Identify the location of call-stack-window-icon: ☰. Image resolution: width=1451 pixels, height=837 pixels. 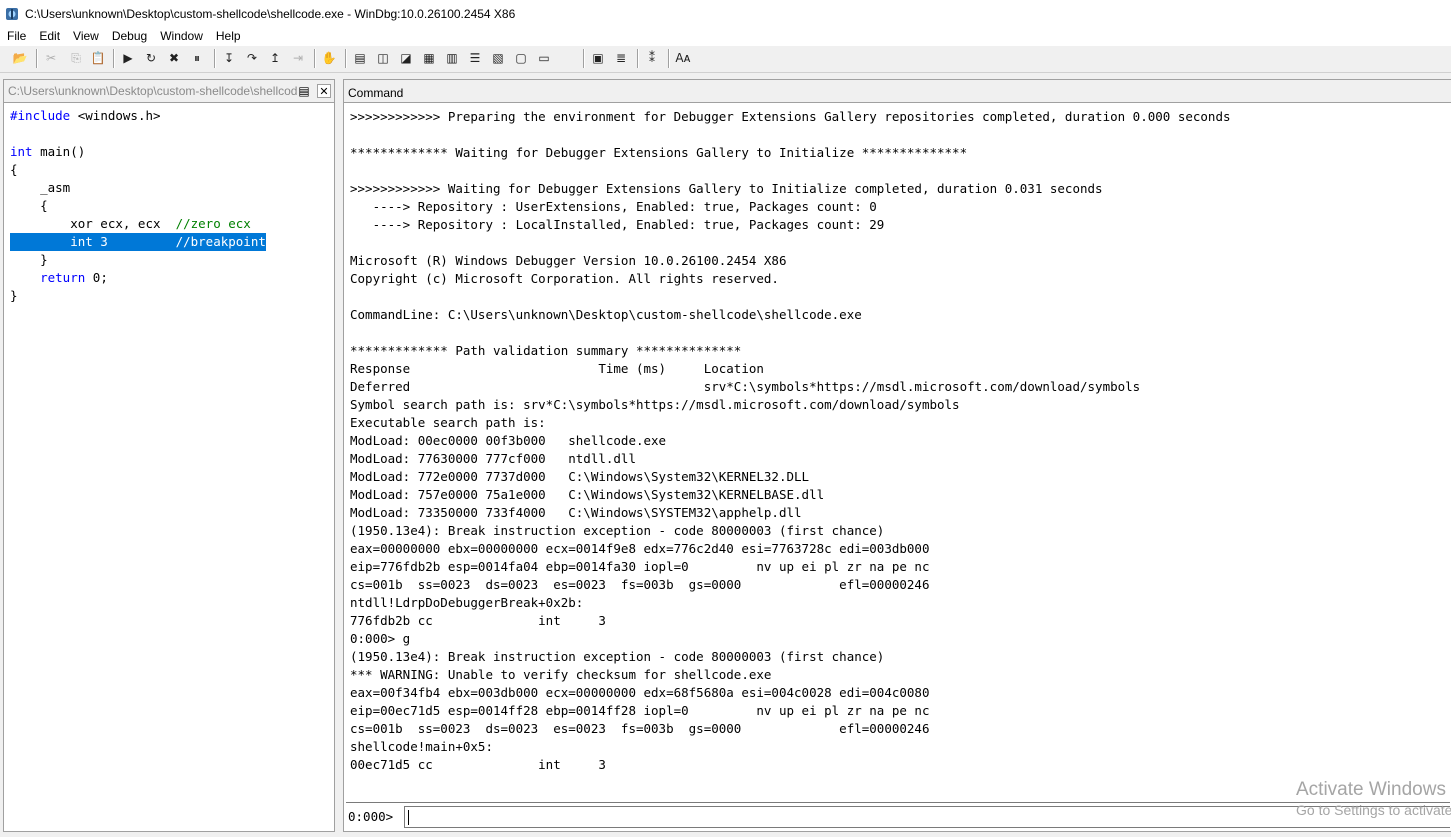
(475, 58).